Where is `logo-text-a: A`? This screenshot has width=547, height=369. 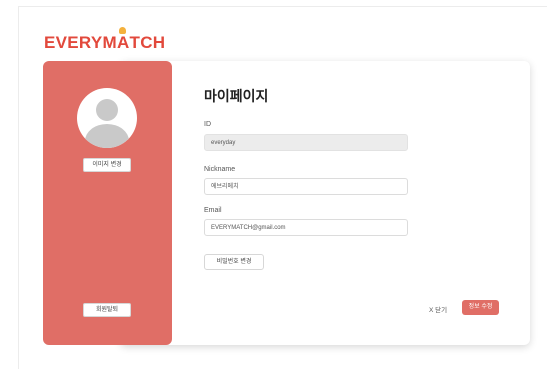 logo-text-a: A is located at coordinates (123, 42).